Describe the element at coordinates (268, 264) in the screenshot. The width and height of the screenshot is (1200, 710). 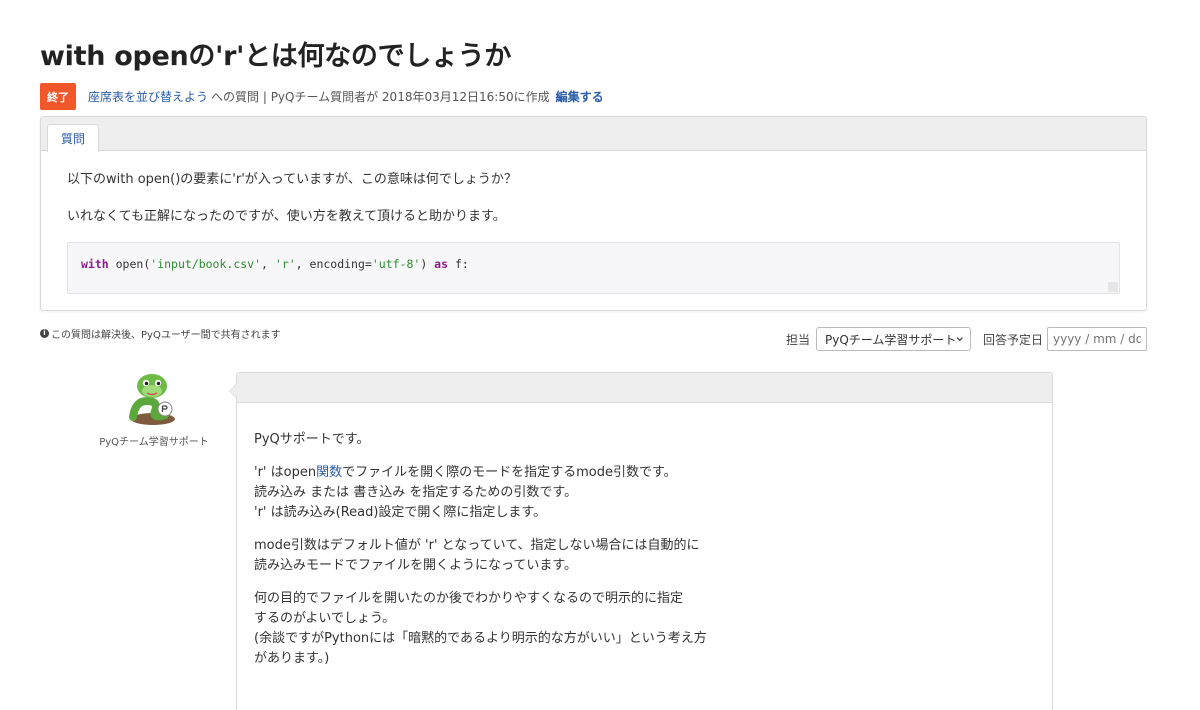
I see `code-text: ,` at that location.